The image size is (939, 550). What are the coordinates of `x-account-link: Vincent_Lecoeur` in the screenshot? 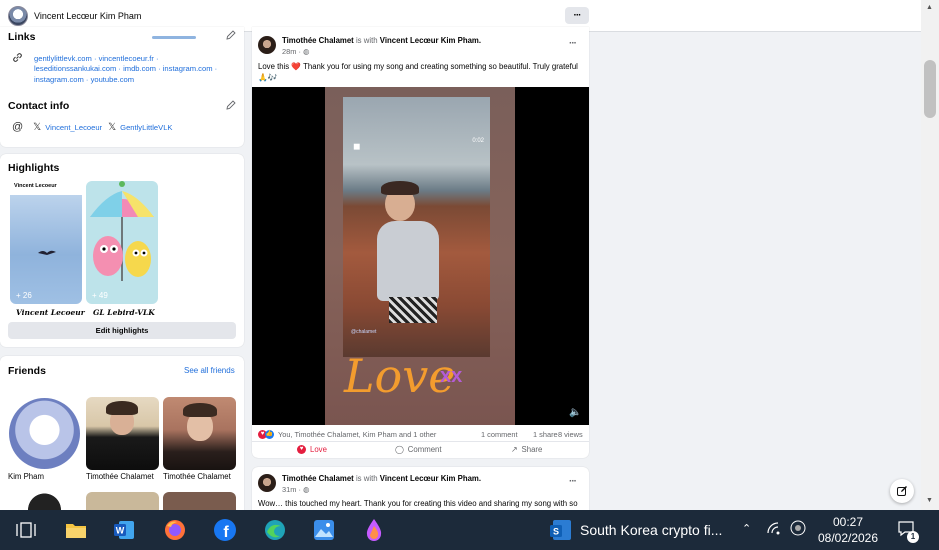 It's located at (73, 127).